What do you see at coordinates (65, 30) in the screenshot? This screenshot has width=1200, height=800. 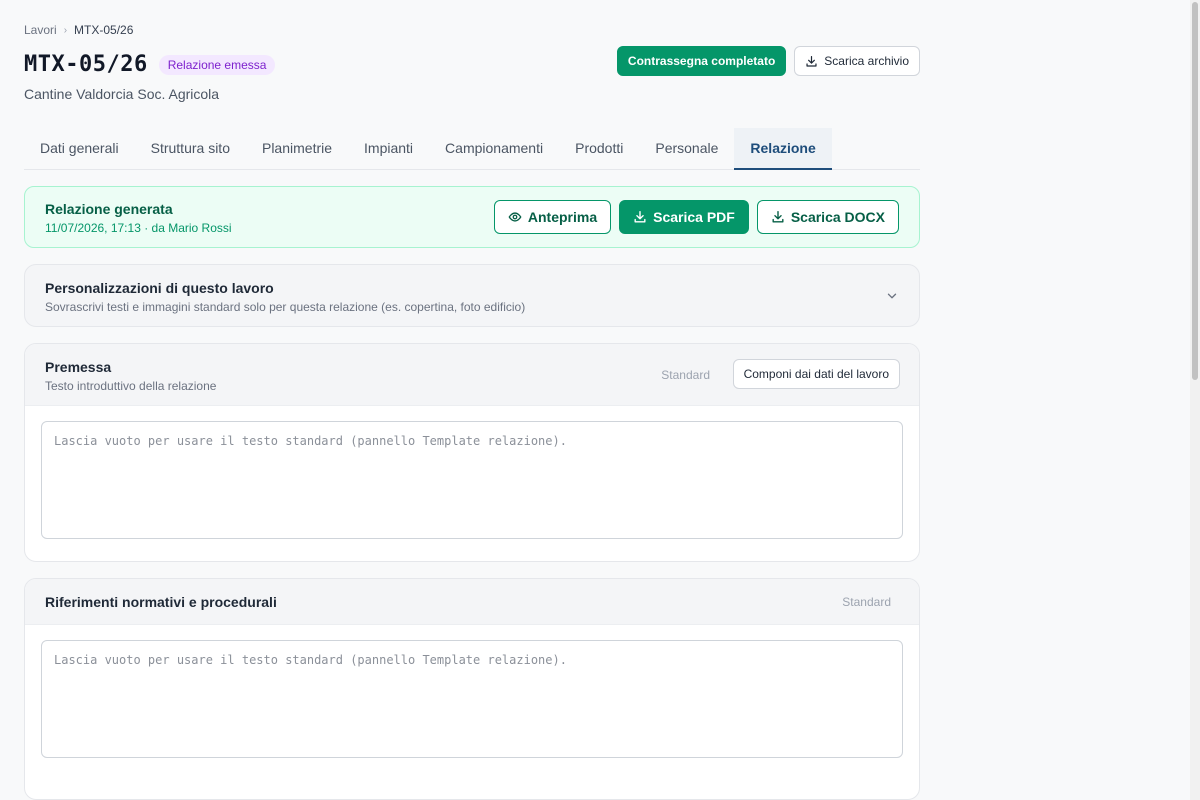 I see `chevron-right-icon: ›` at bounding box center [65, 30].